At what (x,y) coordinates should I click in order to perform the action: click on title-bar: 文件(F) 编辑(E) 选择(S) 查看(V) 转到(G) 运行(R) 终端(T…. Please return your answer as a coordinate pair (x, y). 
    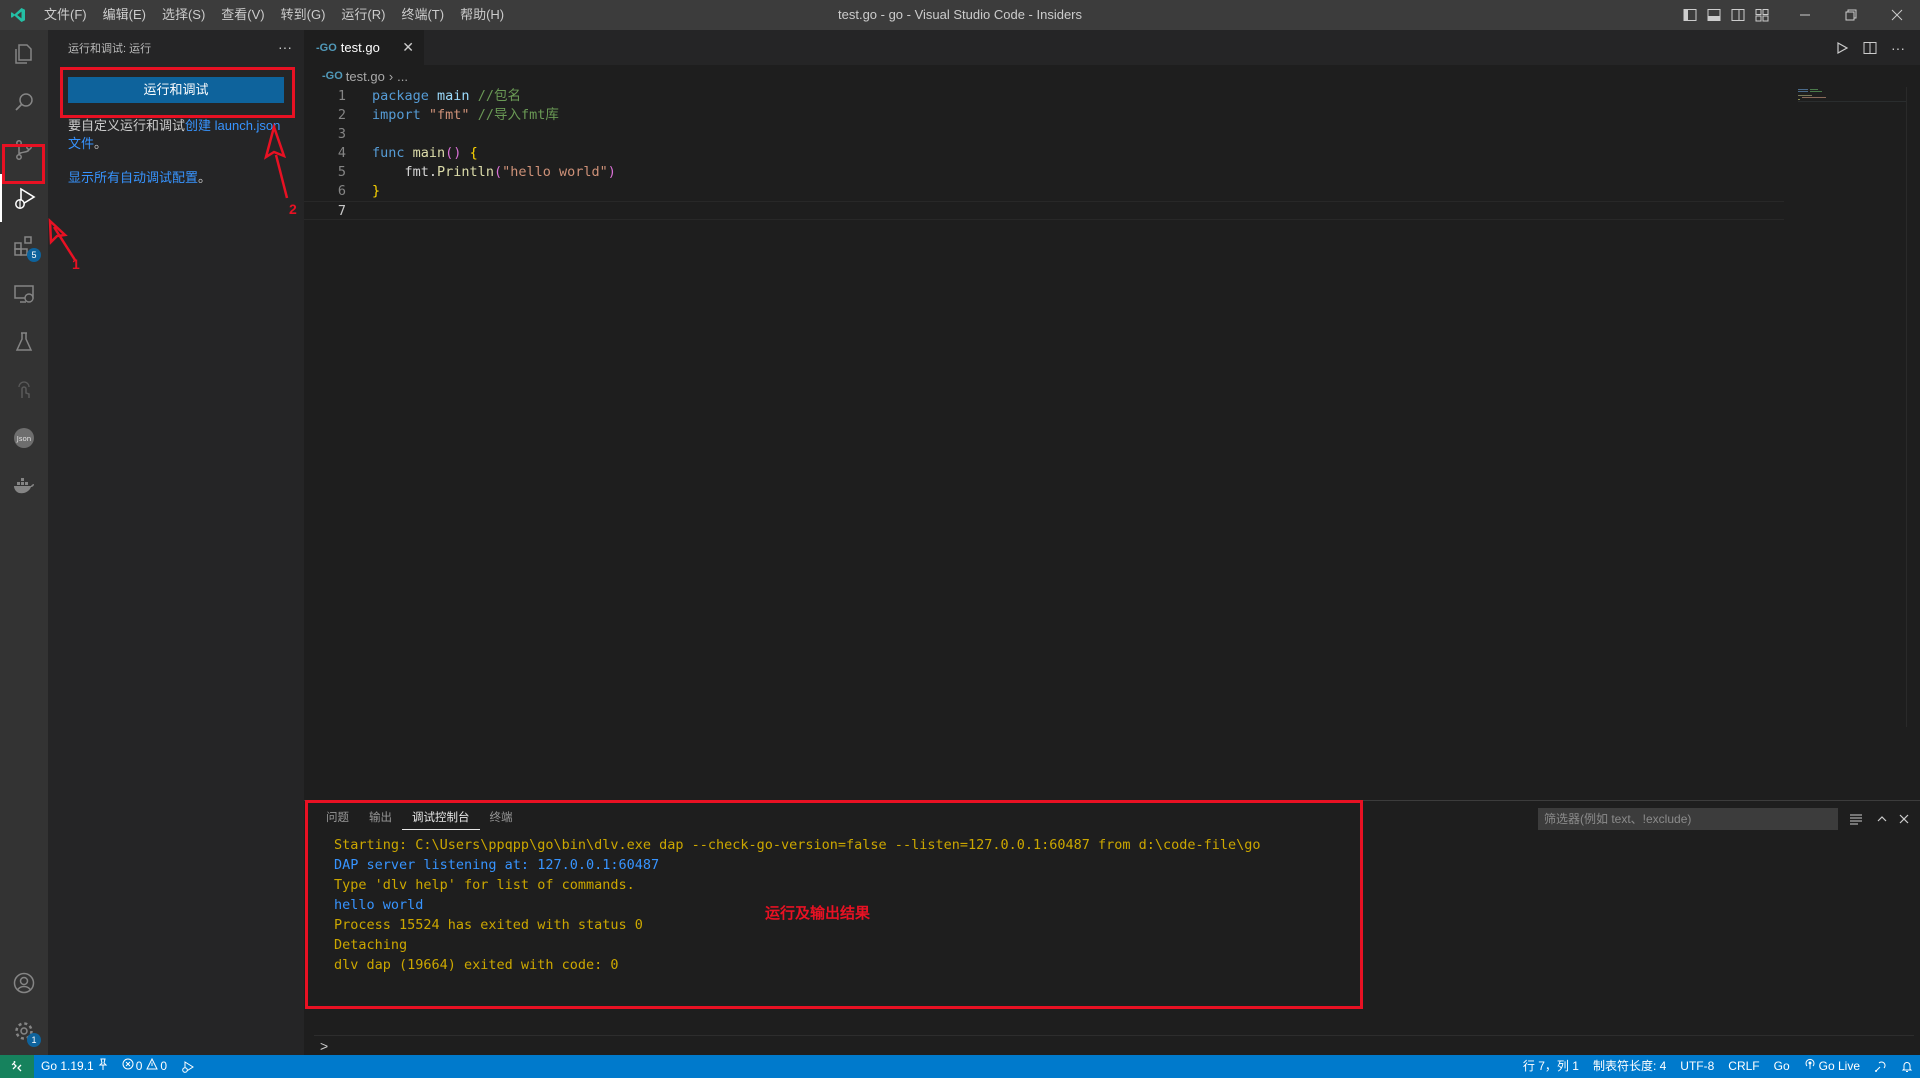
    Looking at the image, I should click on (960, 15).